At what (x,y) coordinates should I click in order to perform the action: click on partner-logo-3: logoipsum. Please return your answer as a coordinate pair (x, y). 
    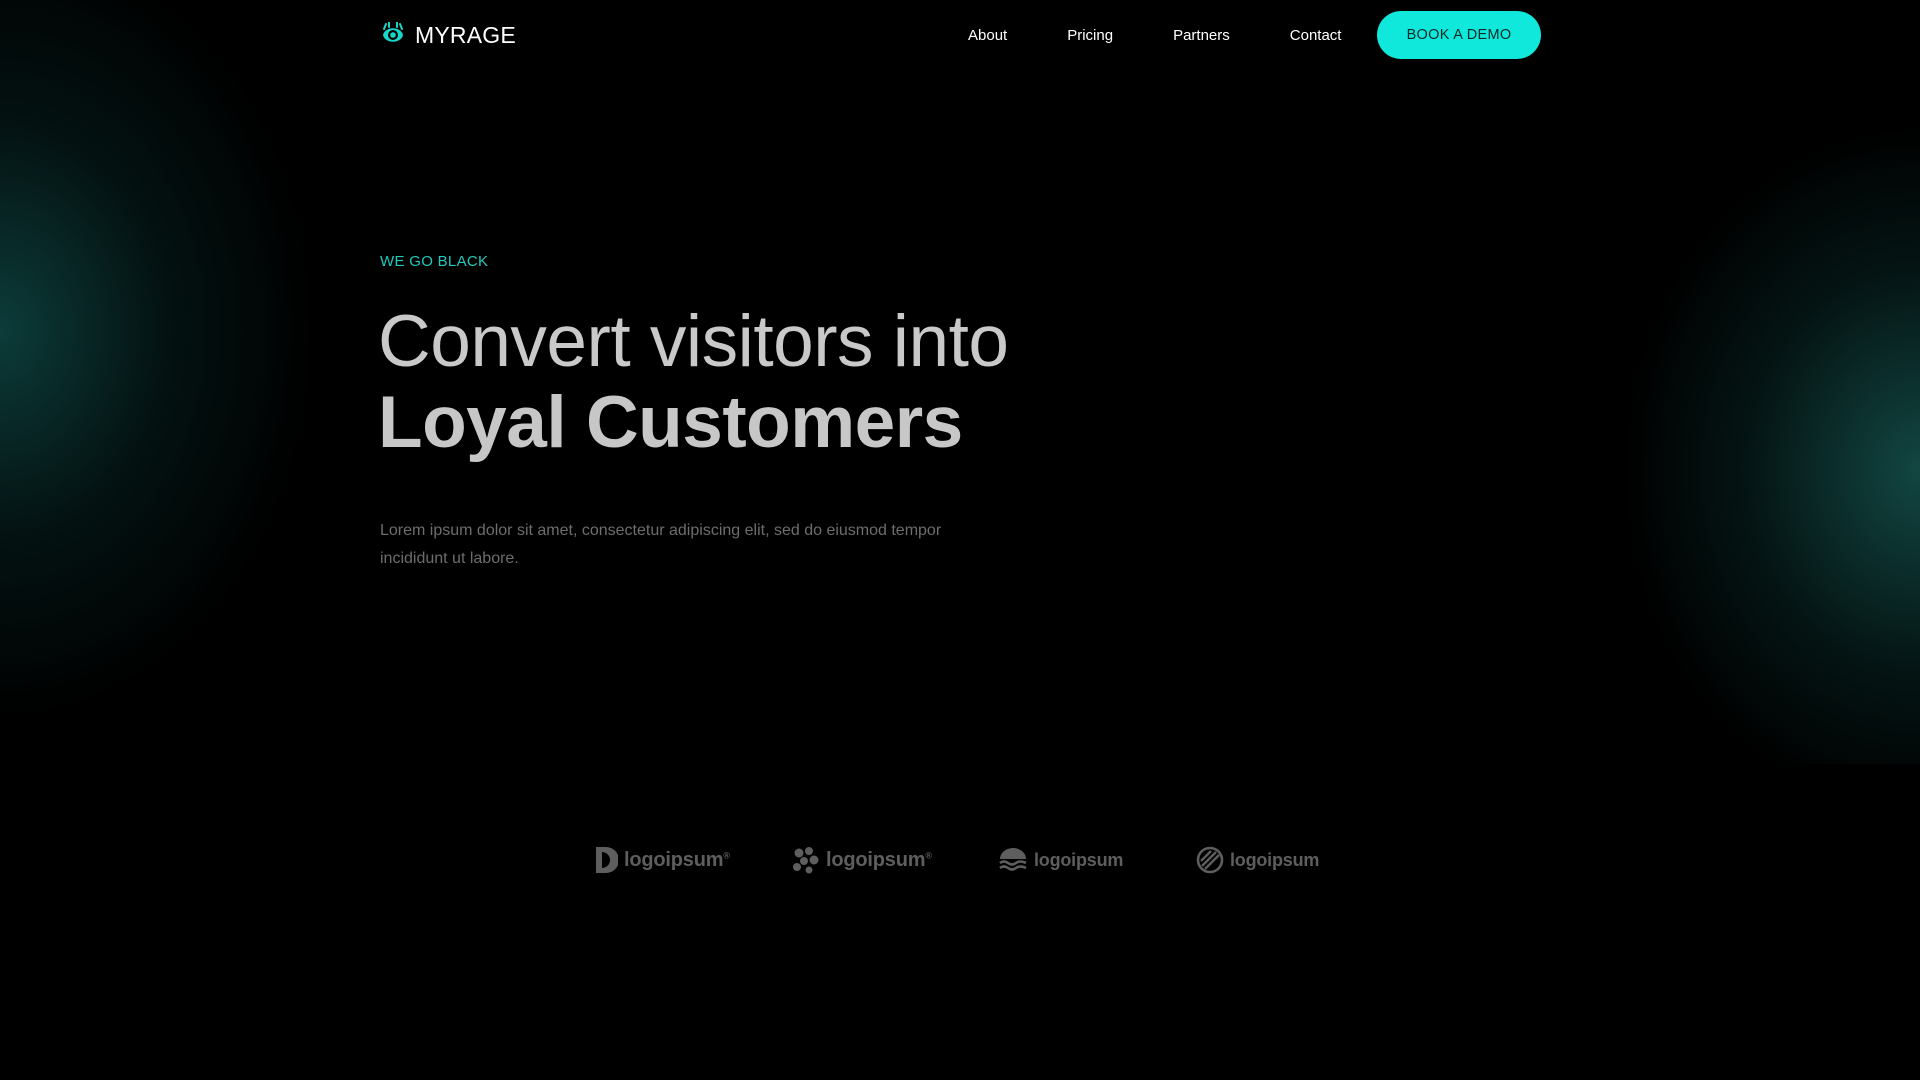
    Looking at the image, I should click on (1060, 860).